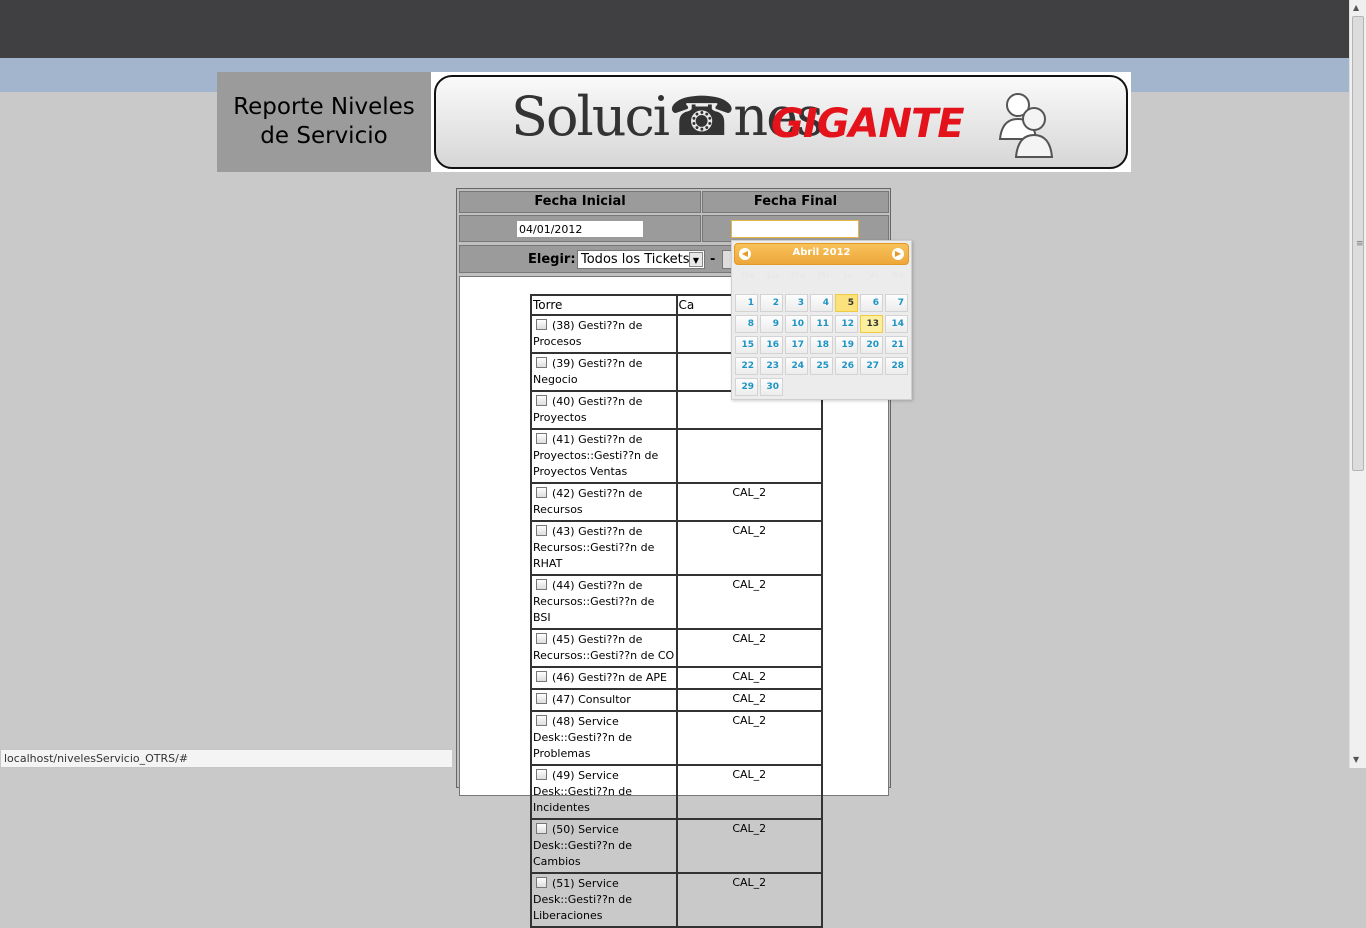 The image size is (1366, 928). Describe the element at coordinates (604, 738) in the screenshot. I see `torre-cell: (48) Service Desk::Gesti??n de Problemas` at that location.